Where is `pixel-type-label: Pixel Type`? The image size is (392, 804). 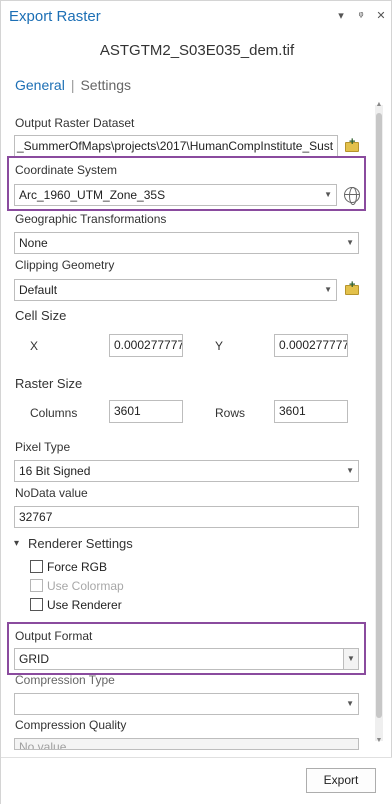
pixel-type-label: Pixel Type is located at coordinates (43, 447).